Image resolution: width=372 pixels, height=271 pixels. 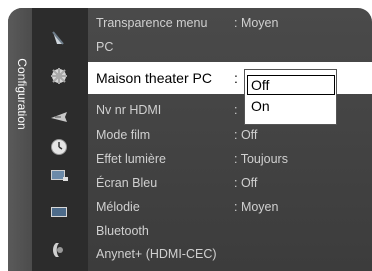 I want to click on menu-item-colon: :, so click(x=236, y=78).